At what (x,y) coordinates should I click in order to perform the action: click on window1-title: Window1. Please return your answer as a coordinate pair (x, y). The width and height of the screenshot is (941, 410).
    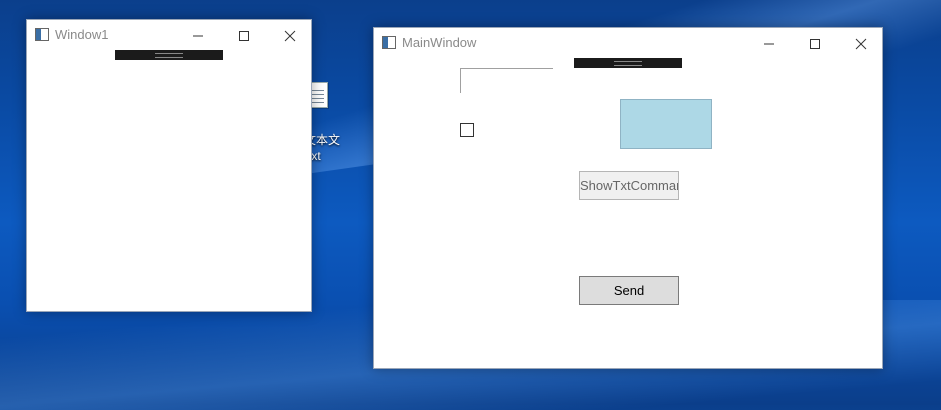
    Looking at the image, I should click on (82, 34).